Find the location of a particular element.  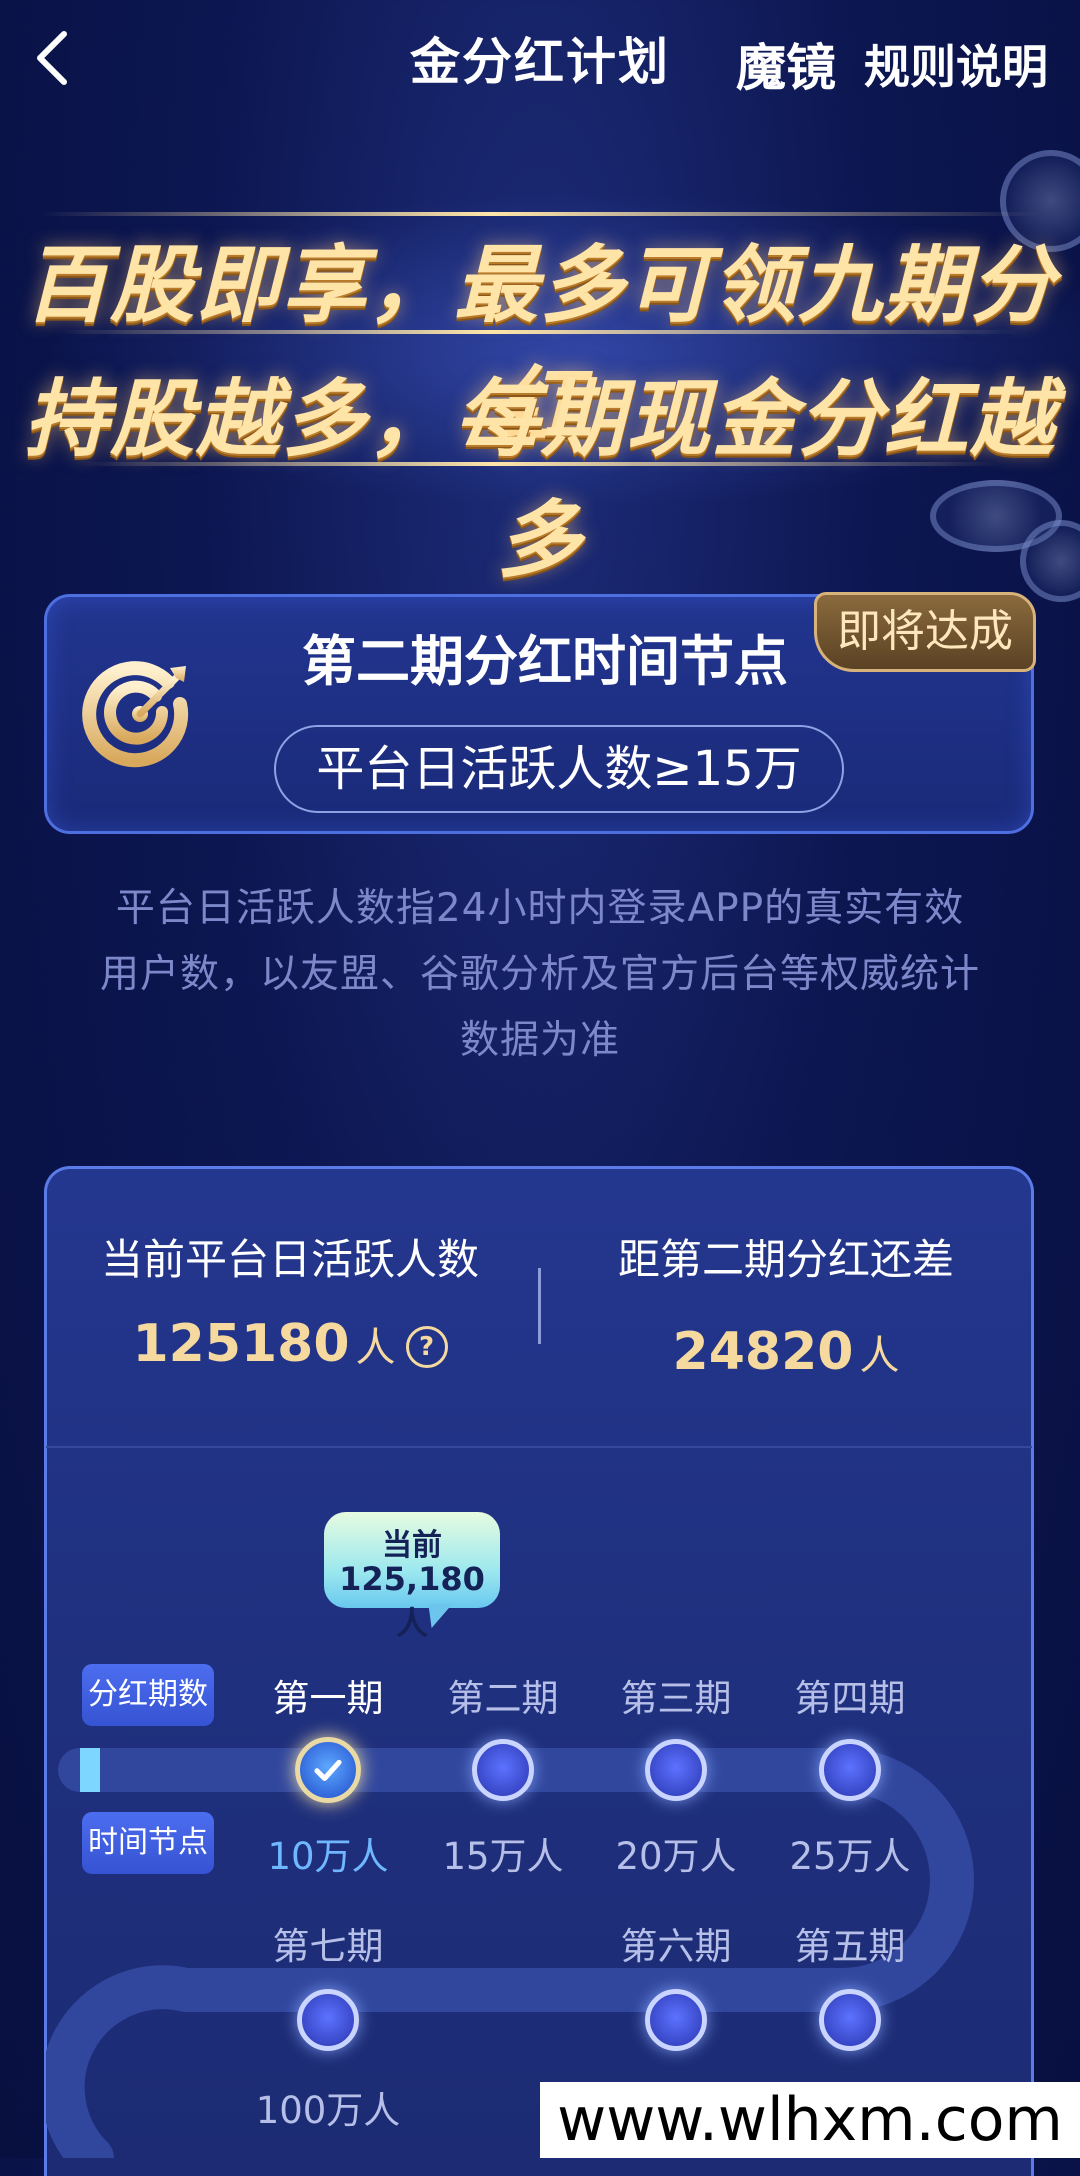

period-label-2: 第二期 is located at coordinates (503, 1698).